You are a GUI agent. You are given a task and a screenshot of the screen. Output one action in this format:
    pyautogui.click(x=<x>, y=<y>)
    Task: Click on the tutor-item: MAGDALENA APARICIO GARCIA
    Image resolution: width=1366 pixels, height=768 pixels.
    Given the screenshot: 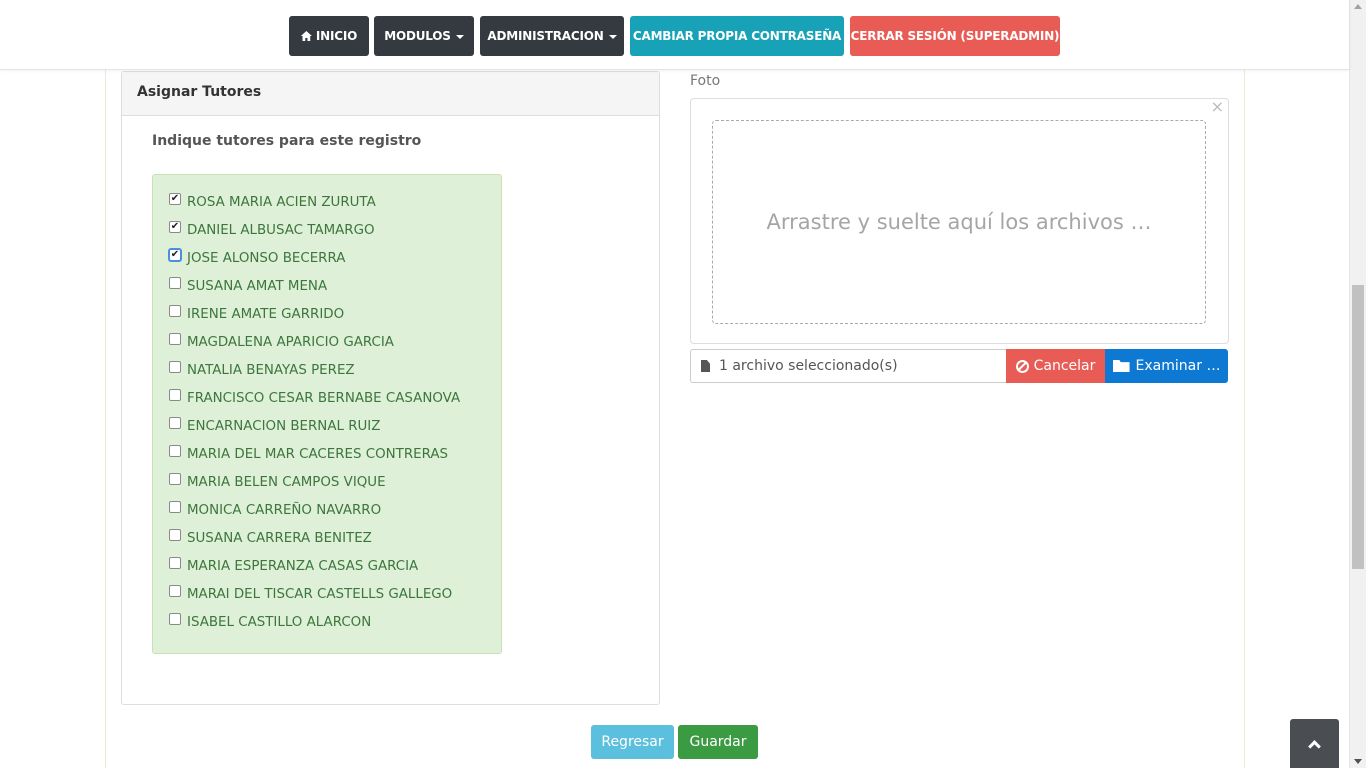 What is the action you would take?
    pyautogui.click(x=281, y=342)
    